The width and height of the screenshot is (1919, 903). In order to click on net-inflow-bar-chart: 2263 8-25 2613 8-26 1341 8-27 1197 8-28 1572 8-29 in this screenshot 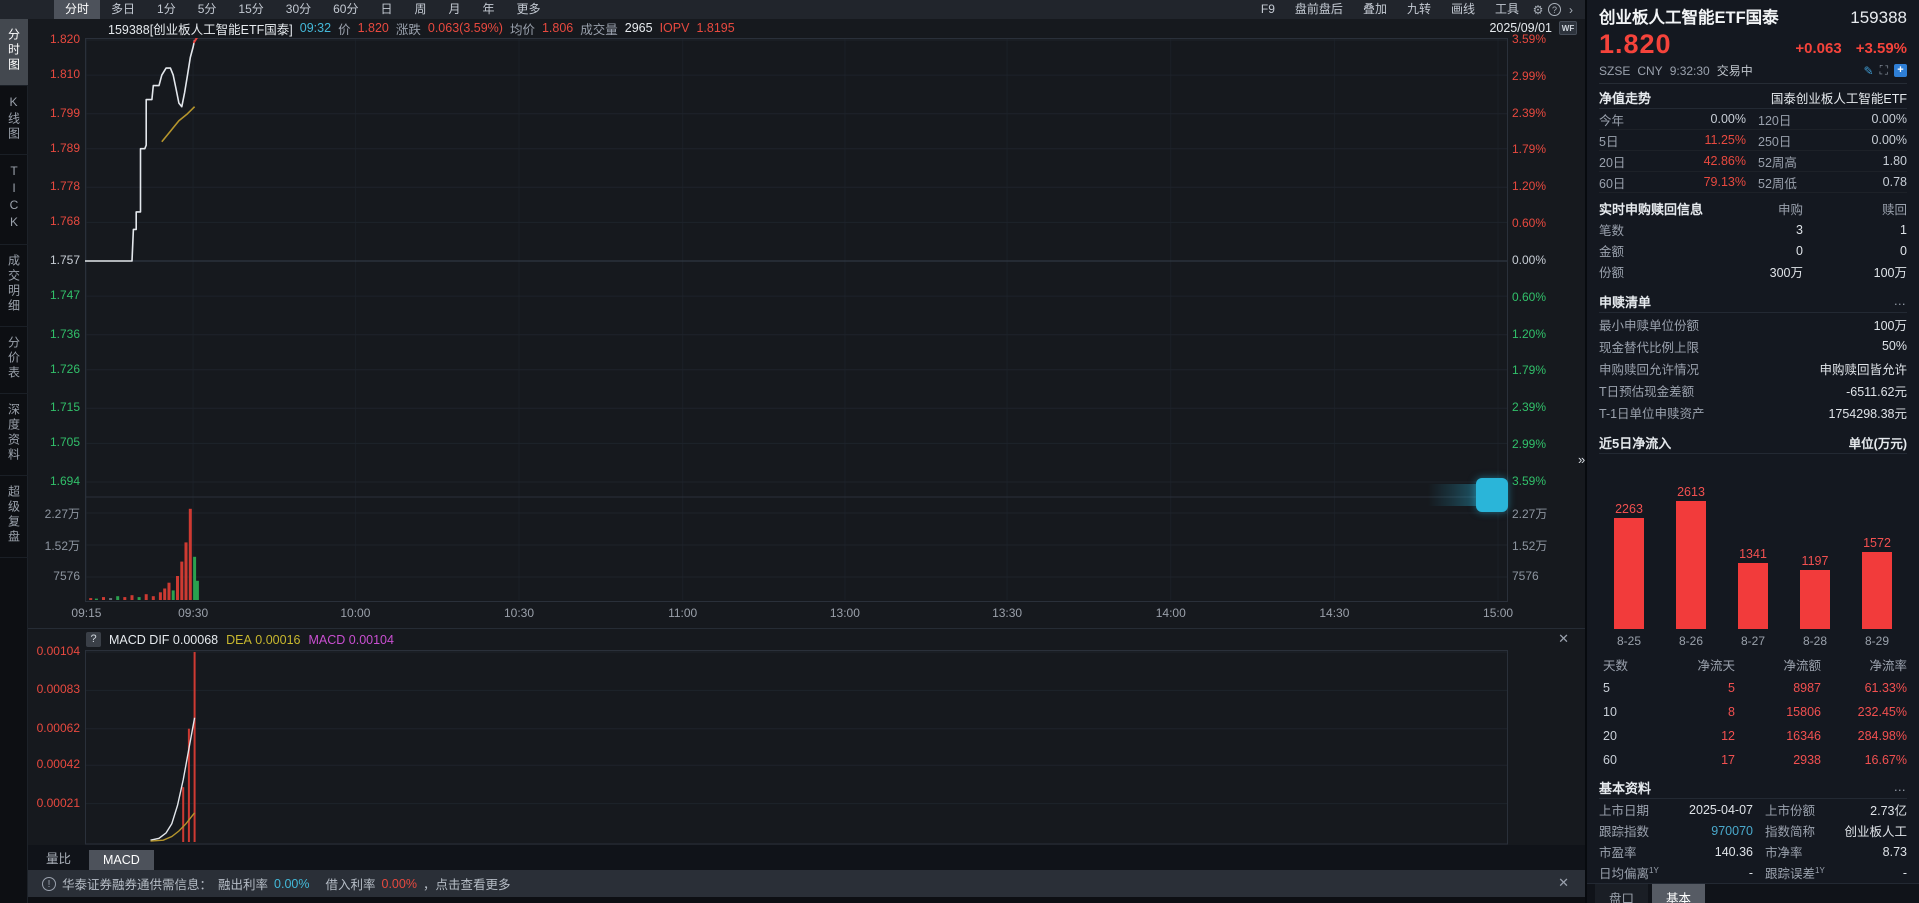, I will do `click(1753, 552)`.